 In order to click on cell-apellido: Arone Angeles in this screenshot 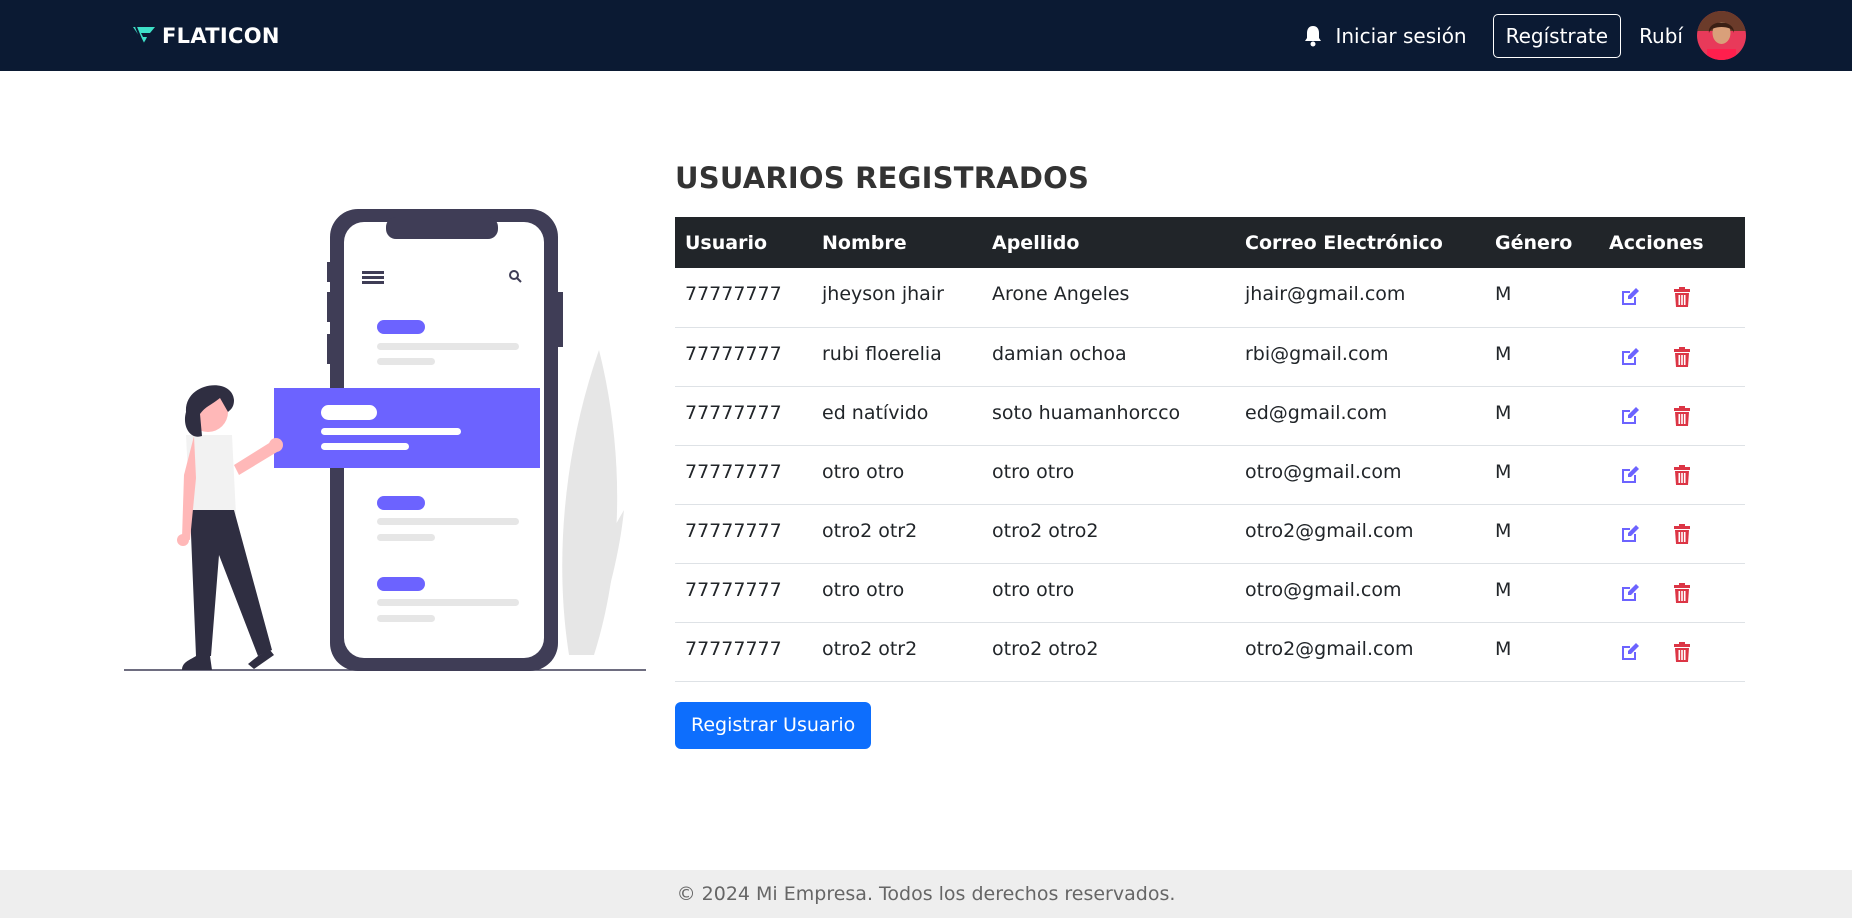, I will do `click(1061, 294)`.